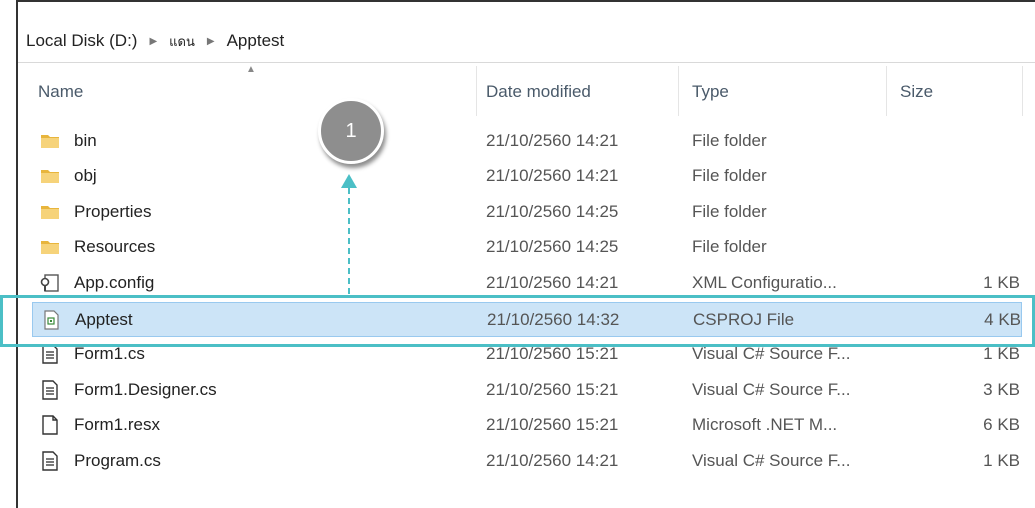 This screenshot has width=1035, height=508. What do you see at coordinates (1001, 424) in the screenshot?
I see `file-size: 6 KB` at bounding box center [1001, 424].